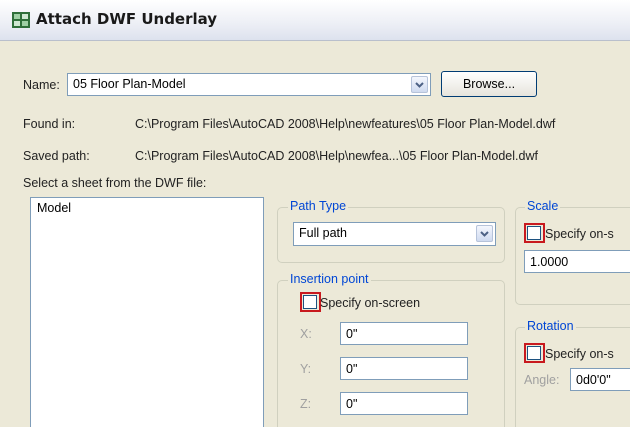 This screenshot has width=630, height=427. Describe the element at coordinates (115, 183) in the screenshot. I see `sheet-prompt: Select a sheet from the DWF file:` at that location.